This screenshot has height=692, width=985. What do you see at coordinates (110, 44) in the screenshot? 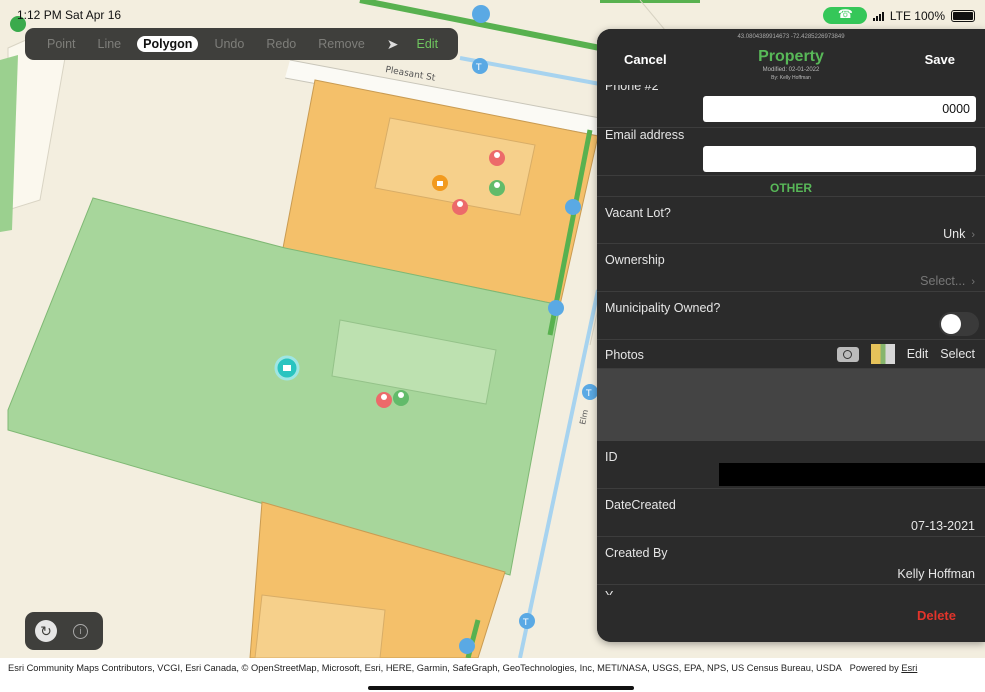
I see `line-tool-button: Line` at bounding box center [110, 44].